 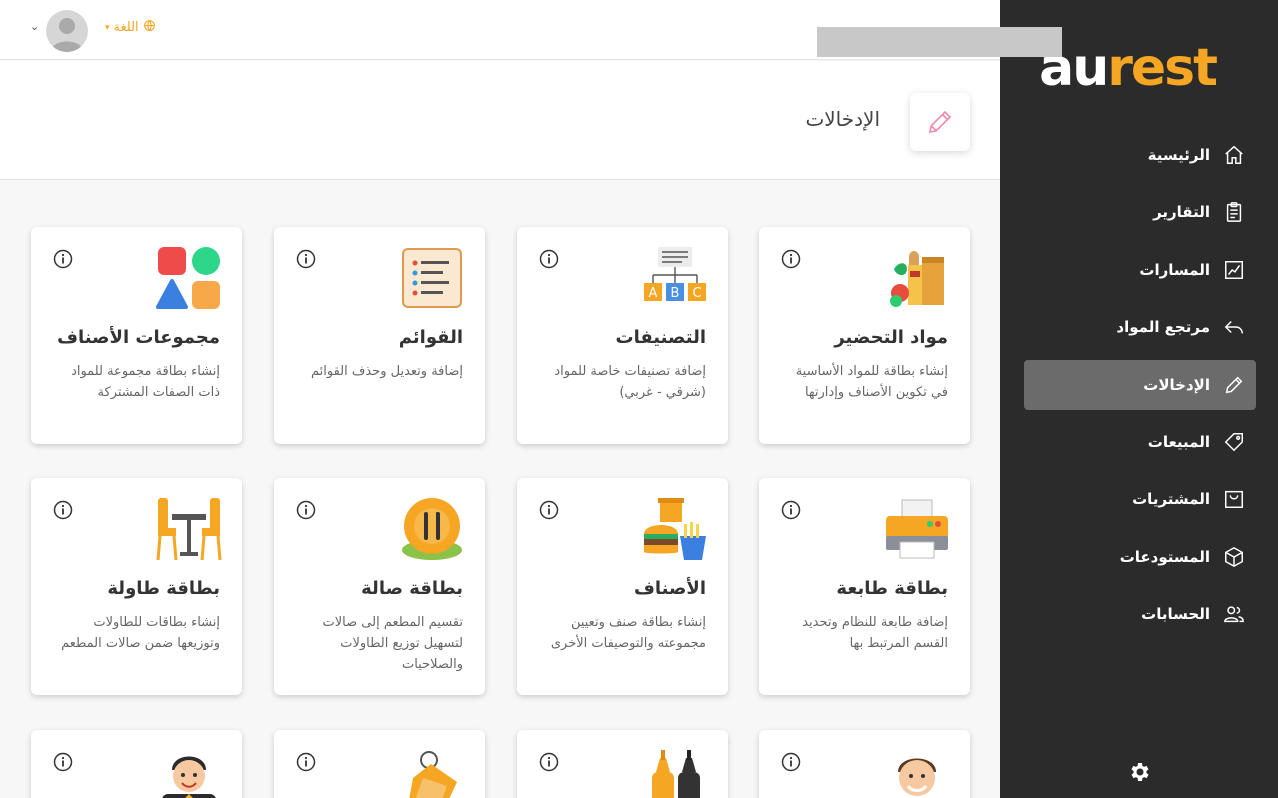 What do you see at coordinates (1176, 384) in the screenshot?
I see `sidebar-item-label: الإدخالات` at bounding box center [1176, 384].